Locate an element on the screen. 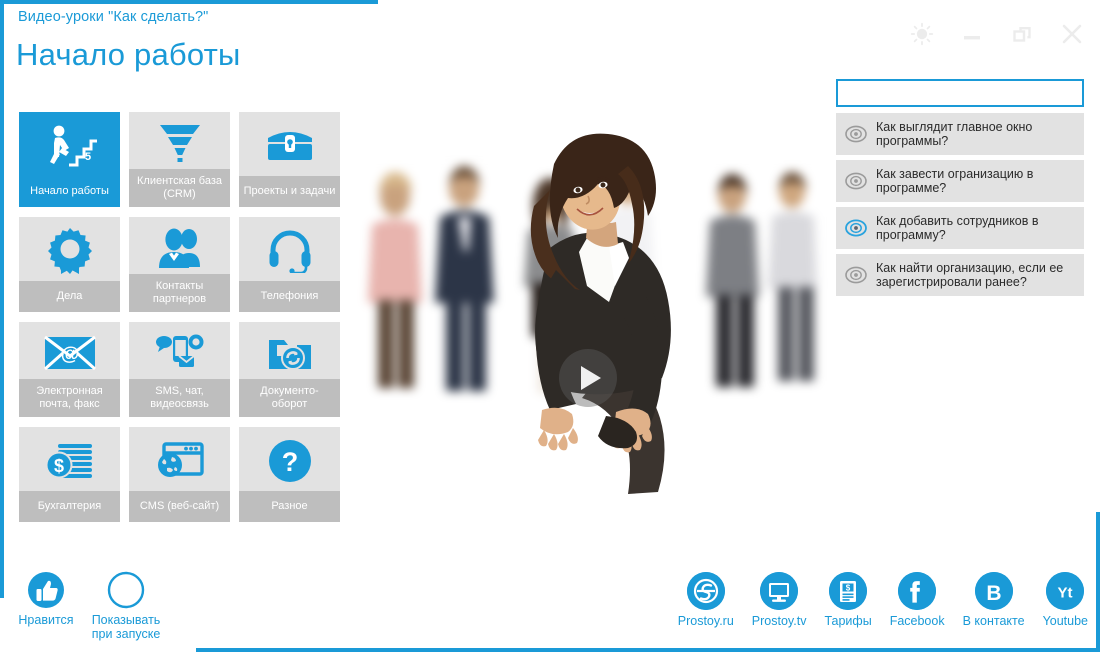  tile-label: Бухгалтерия is located at coordinates (69, 506).